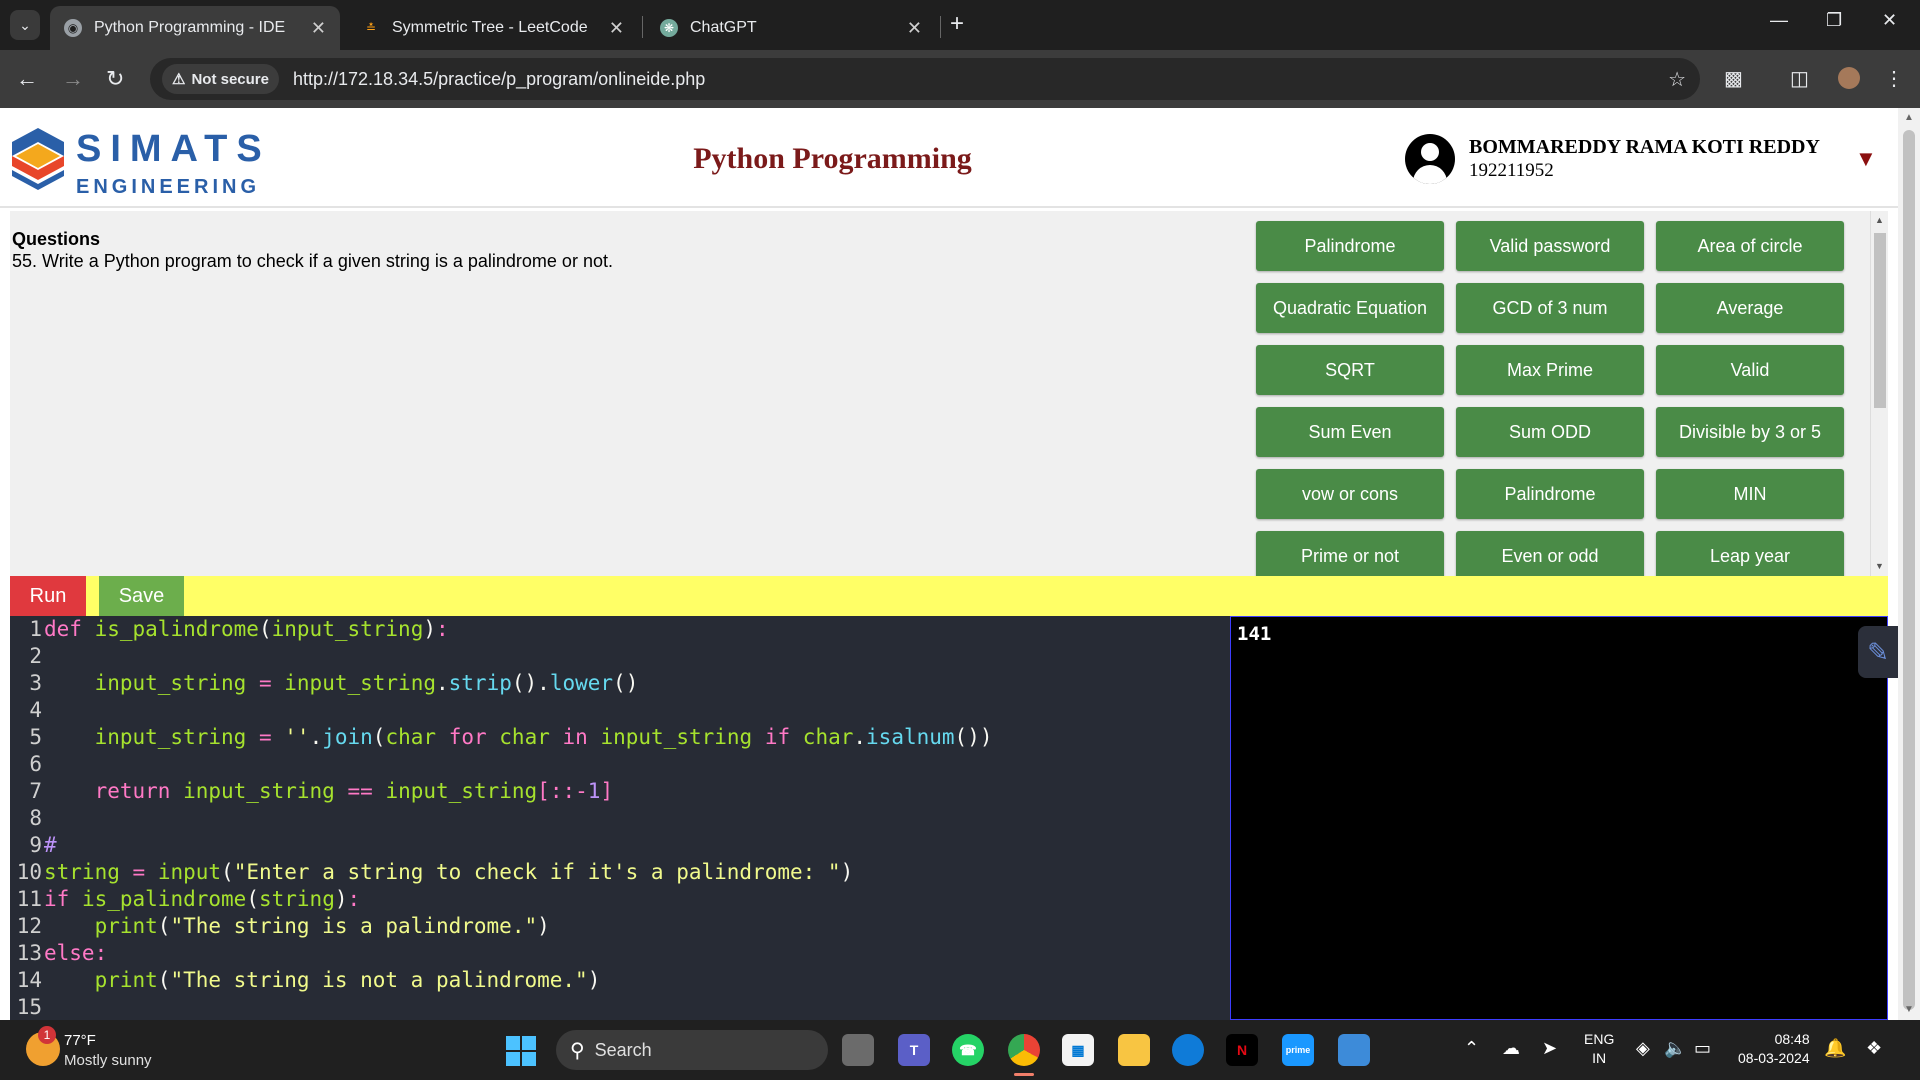  What do you see at coordinates (1559, 818) in the screenshot?
I see `output-console: 141` at bounding box center [1559, 818].